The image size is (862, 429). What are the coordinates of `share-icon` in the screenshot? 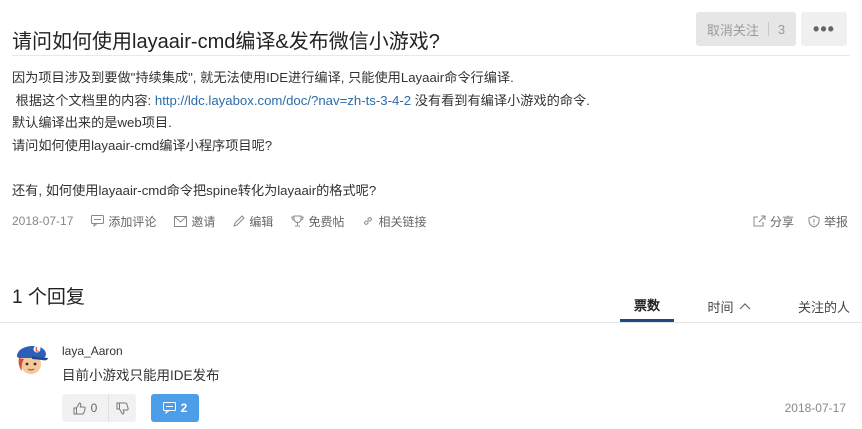 It's located at (759, 221).